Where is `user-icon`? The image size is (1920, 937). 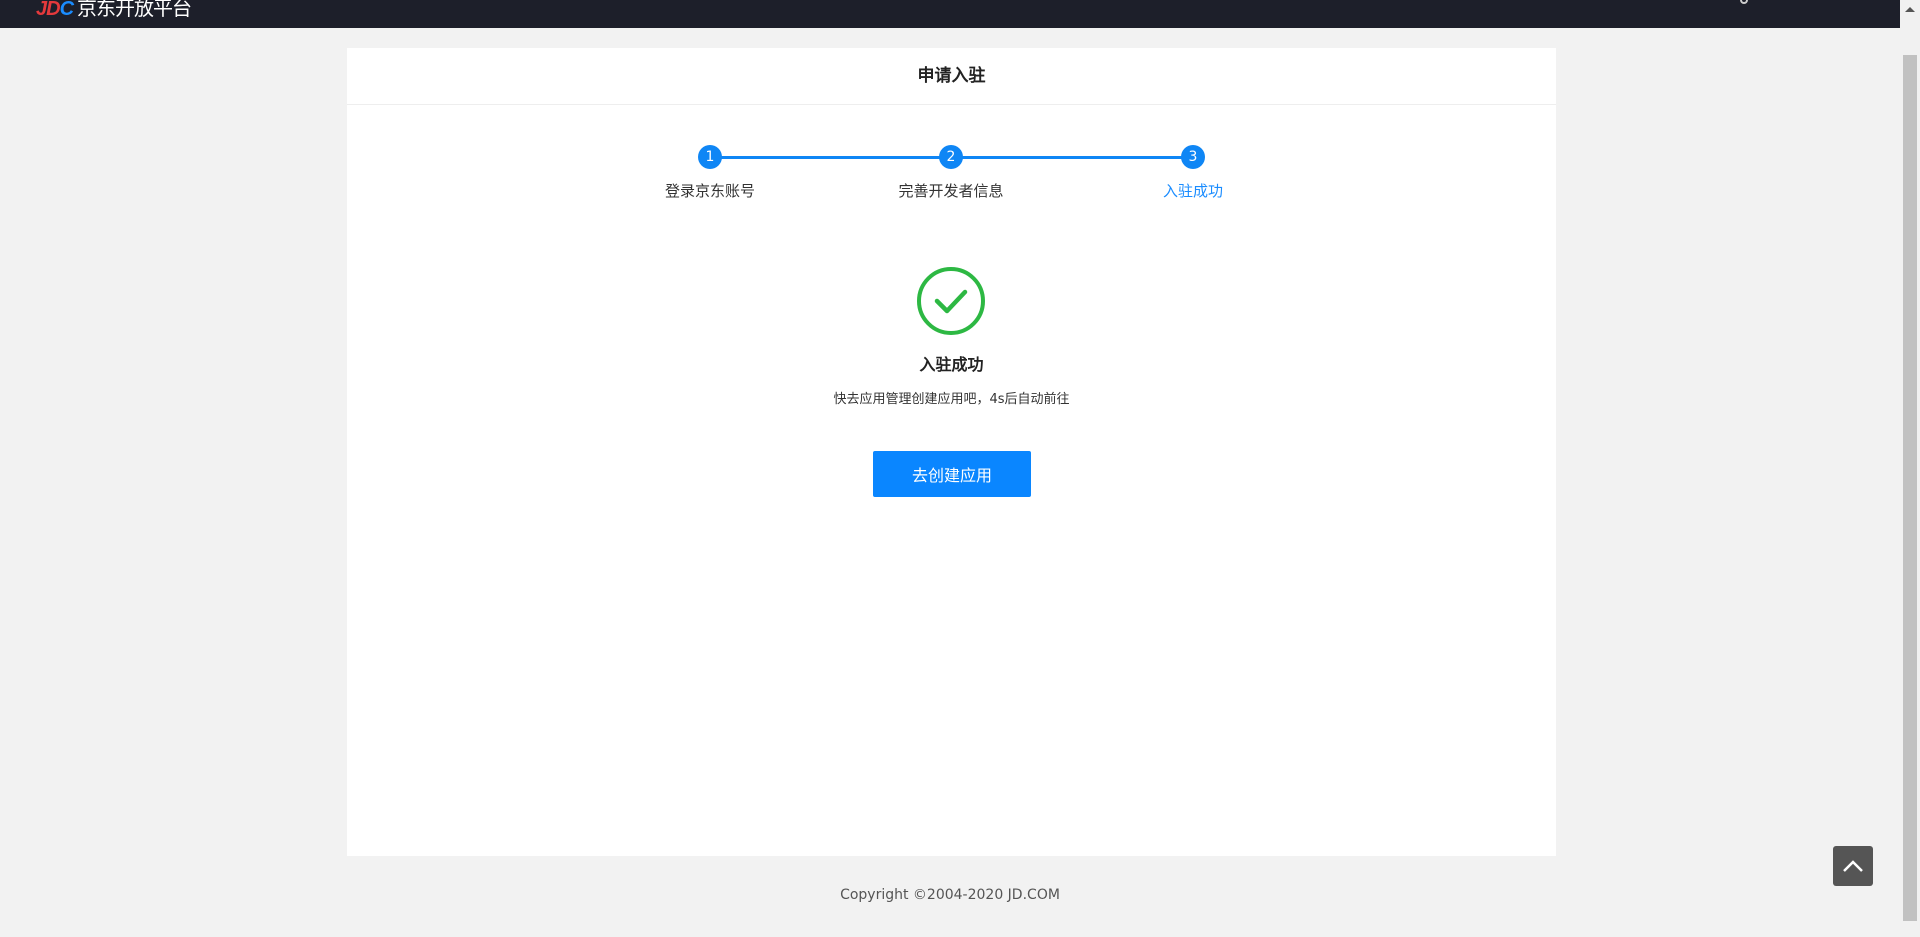 user-icon is located at coordinates (1744, 2).